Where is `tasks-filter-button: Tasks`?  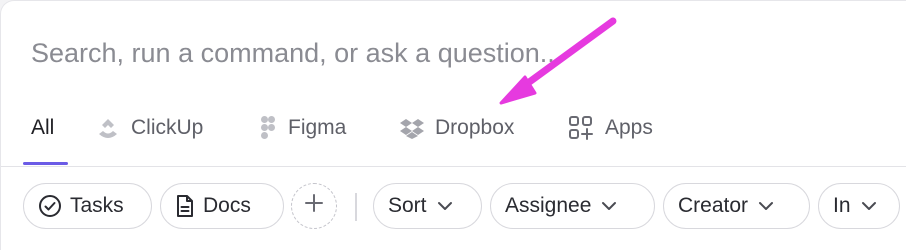 tasks-filter-button: Tasks is located at coordinates (87, 206).